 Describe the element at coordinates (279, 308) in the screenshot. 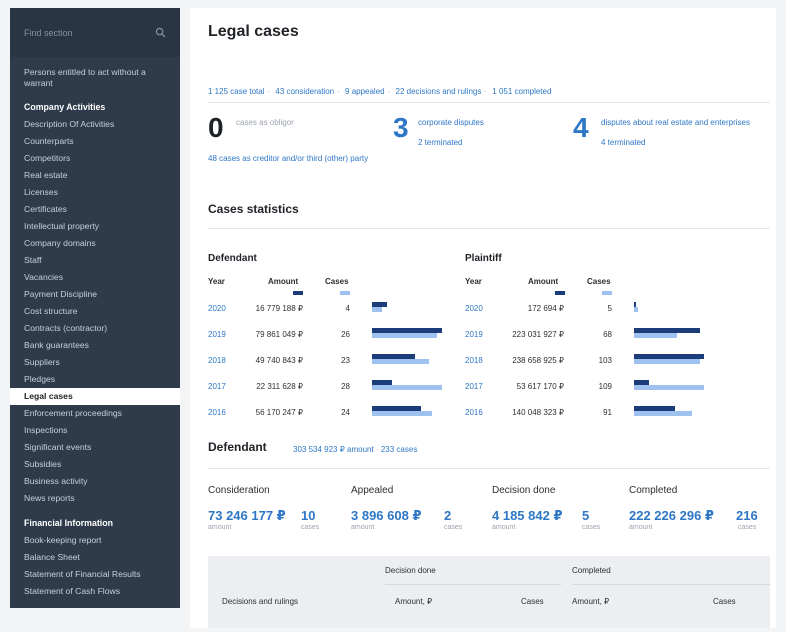

I see `defendant-row-amount: 16 779 188 ₽` at that location.